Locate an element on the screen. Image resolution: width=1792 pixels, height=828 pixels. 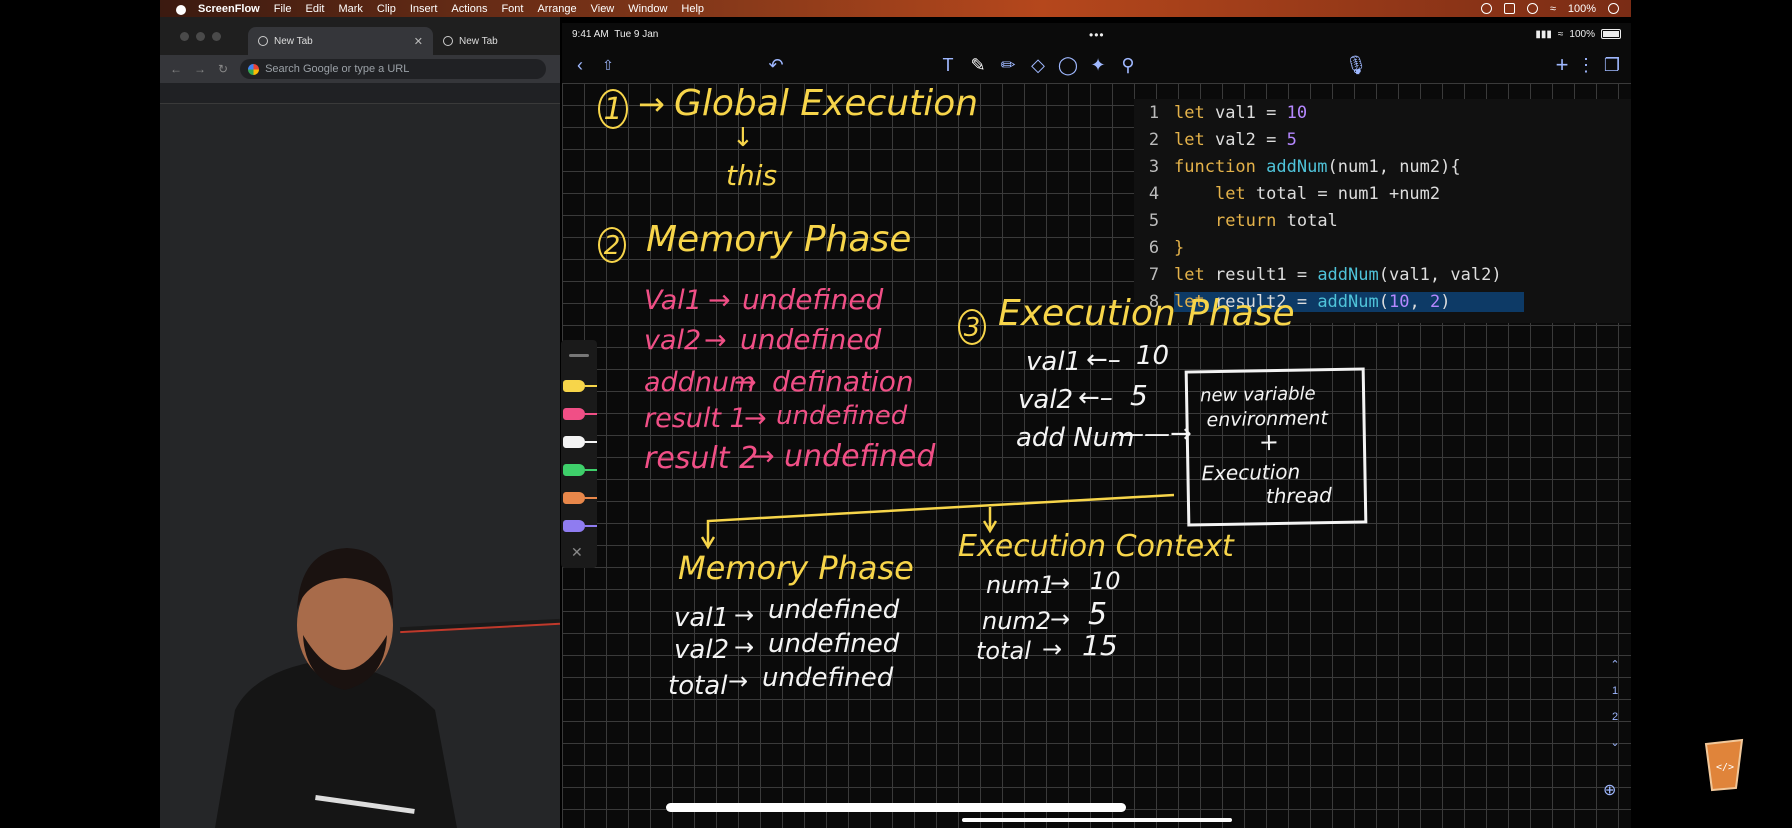
context-value: 5 is located at coordinates (1098, 614).